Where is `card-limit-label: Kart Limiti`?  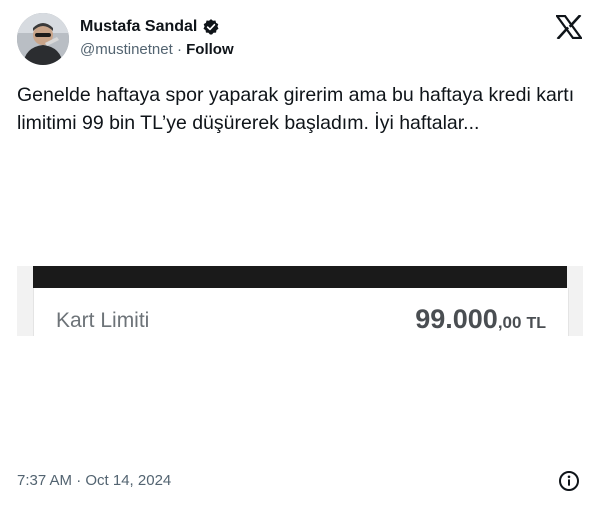
card-limit-label: Kart Limiti is located at coordinates (103, 320).